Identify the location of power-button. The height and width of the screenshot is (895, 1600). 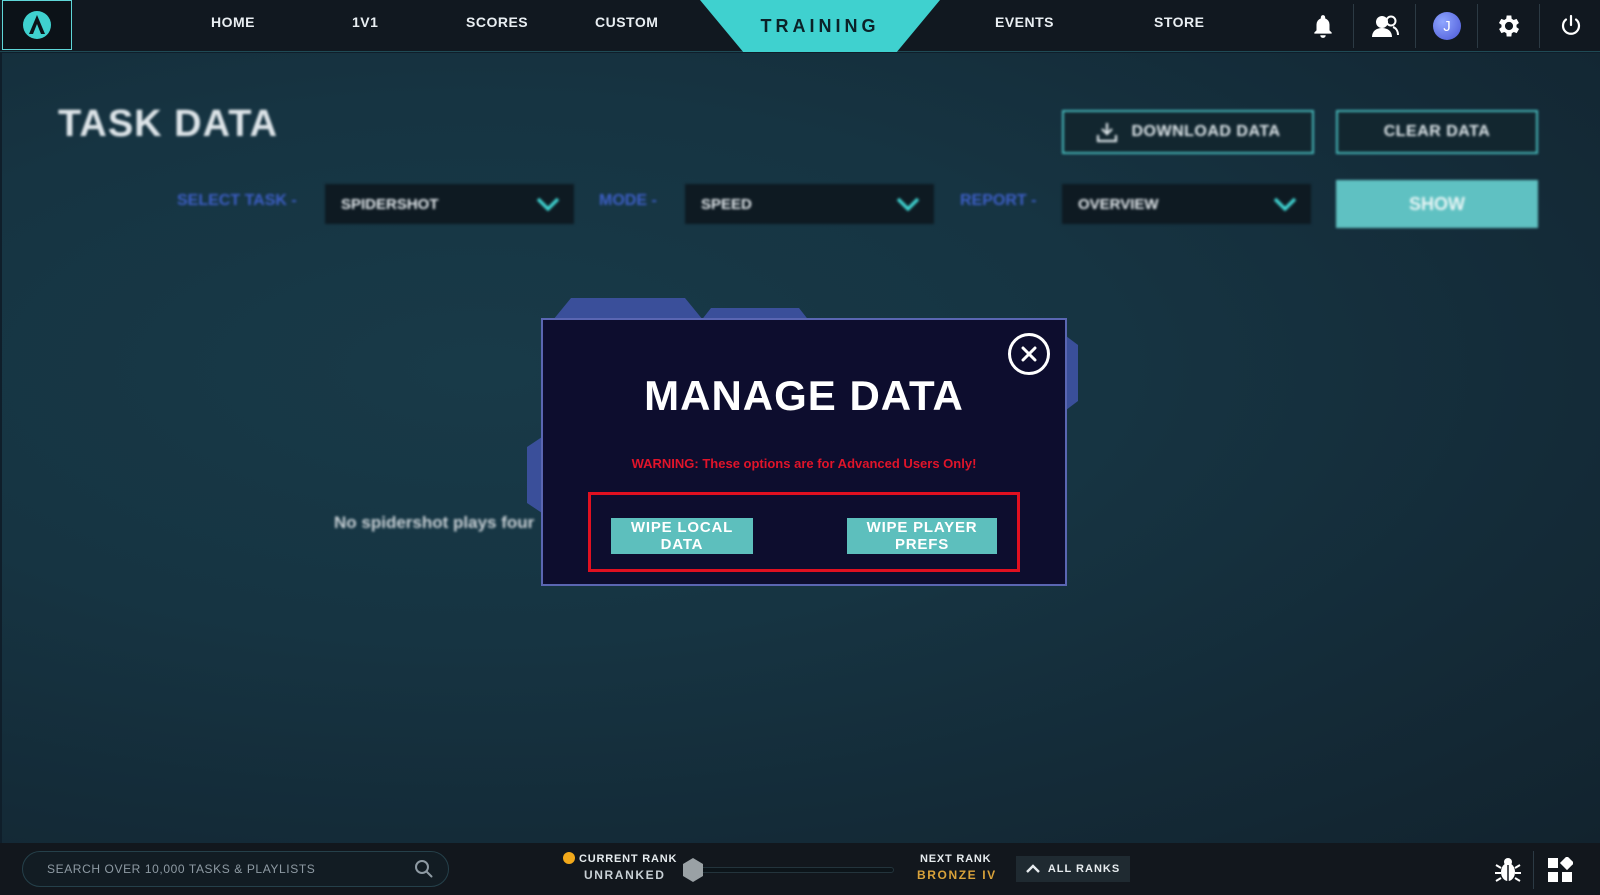
(1571, 26).